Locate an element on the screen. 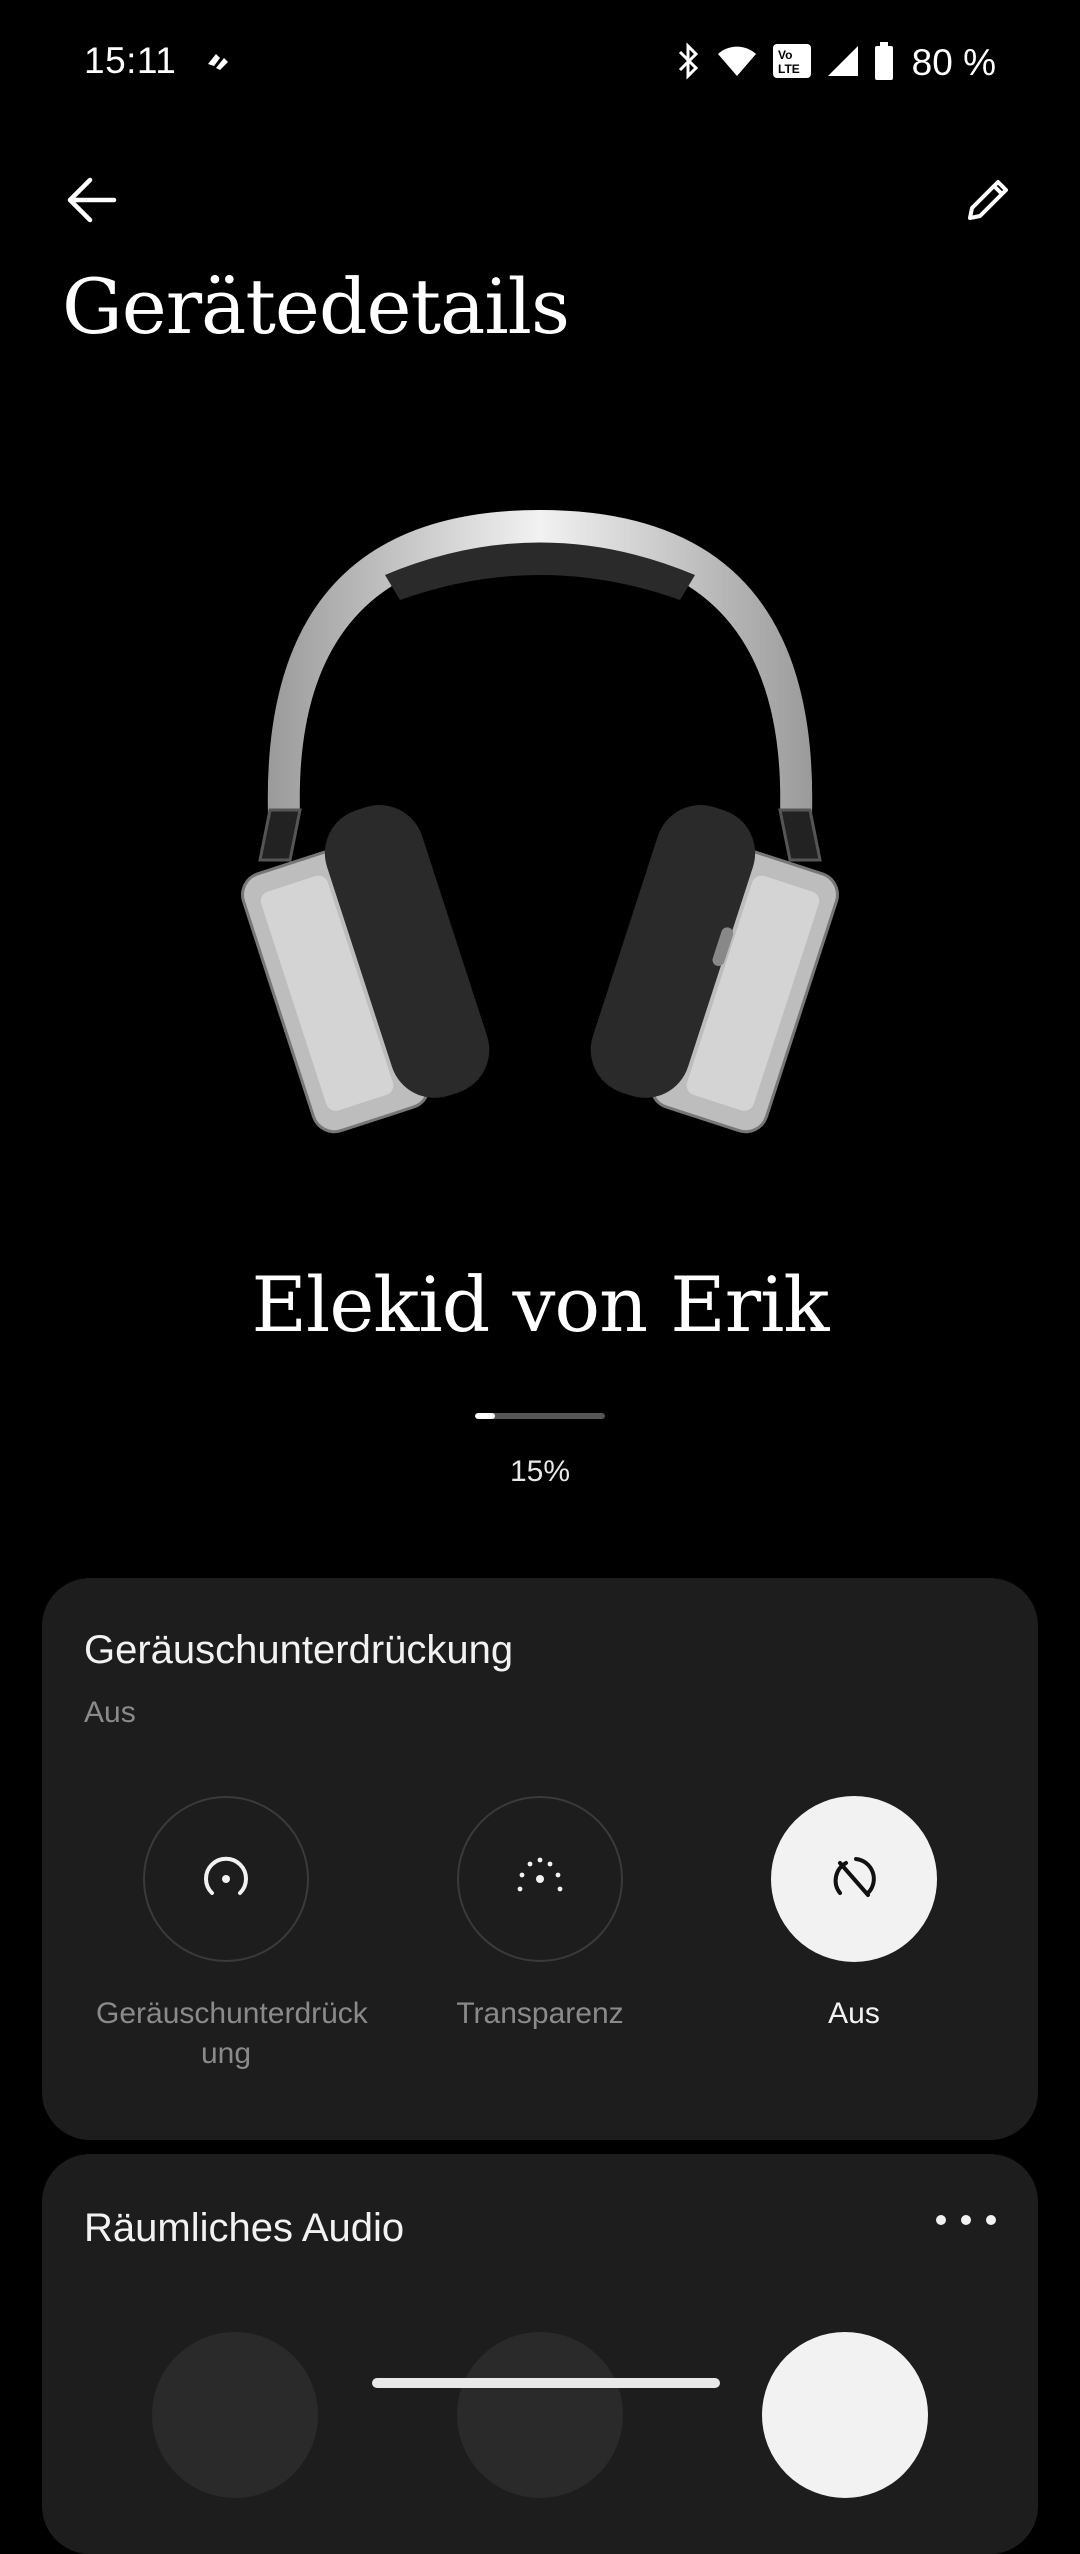 The image size is (1080, 2554). notification-icon is located at coordinates (217, 63).